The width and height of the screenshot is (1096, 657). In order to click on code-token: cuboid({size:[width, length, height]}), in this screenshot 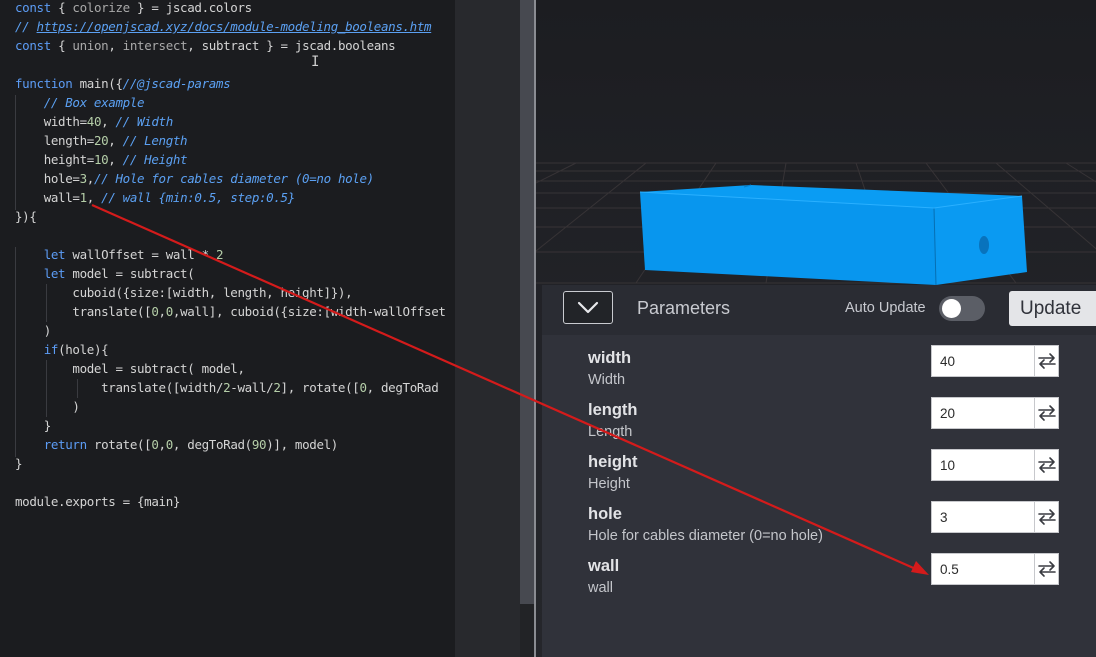, I will do `click(184, 292)`.